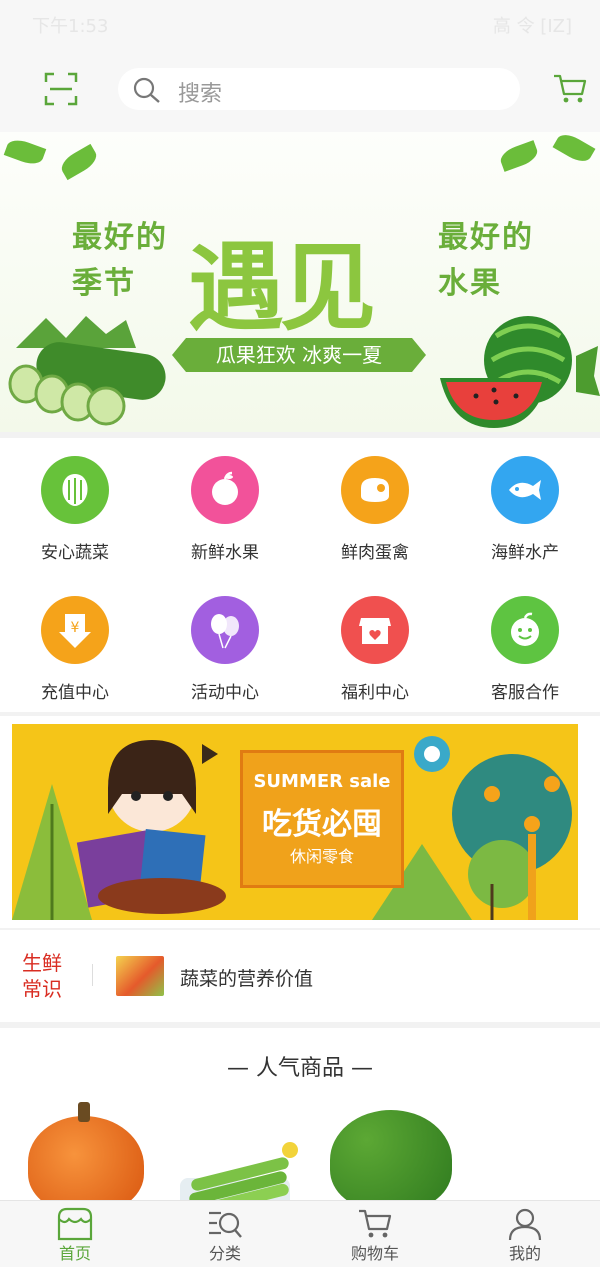 This screenshot has height=1267, width=600. I want to click on shop-icon, so click(375, 630).